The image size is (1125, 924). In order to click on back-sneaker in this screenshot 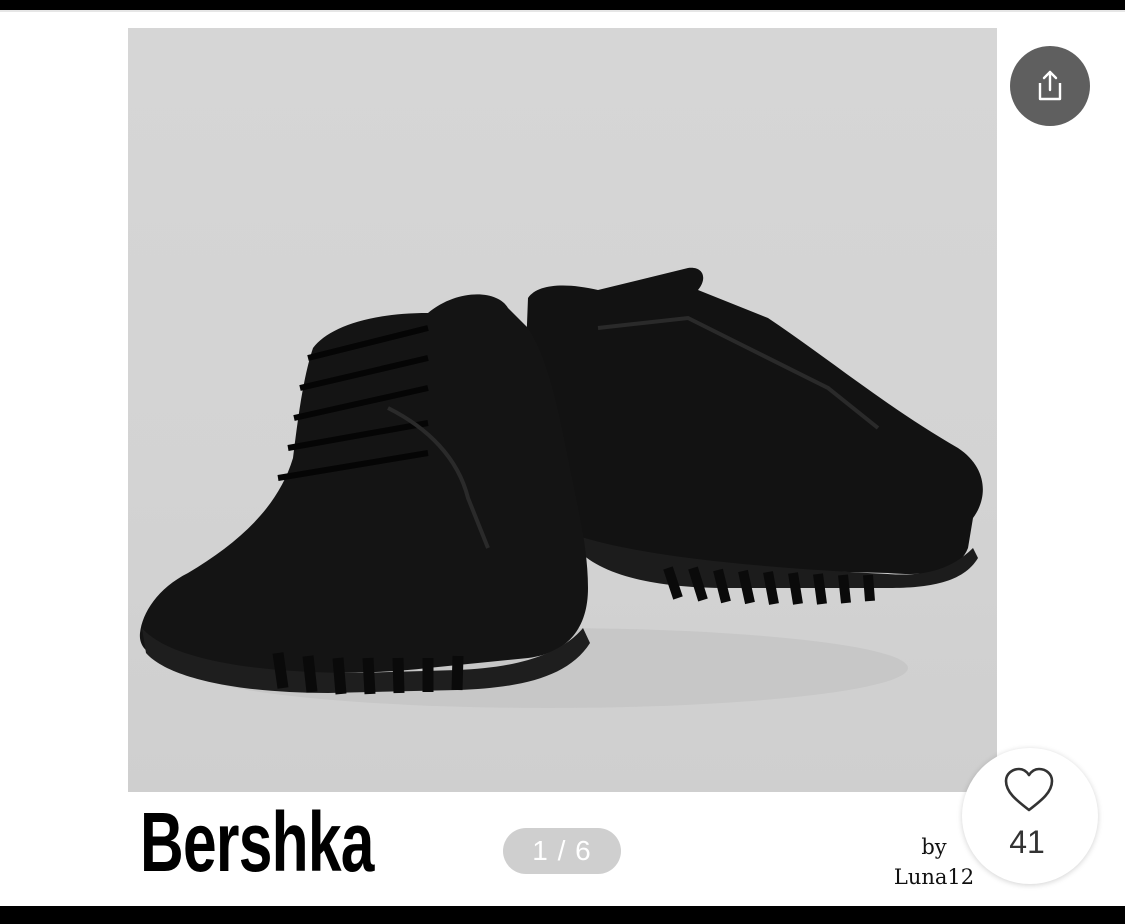, I will do `click(753, 436)`.